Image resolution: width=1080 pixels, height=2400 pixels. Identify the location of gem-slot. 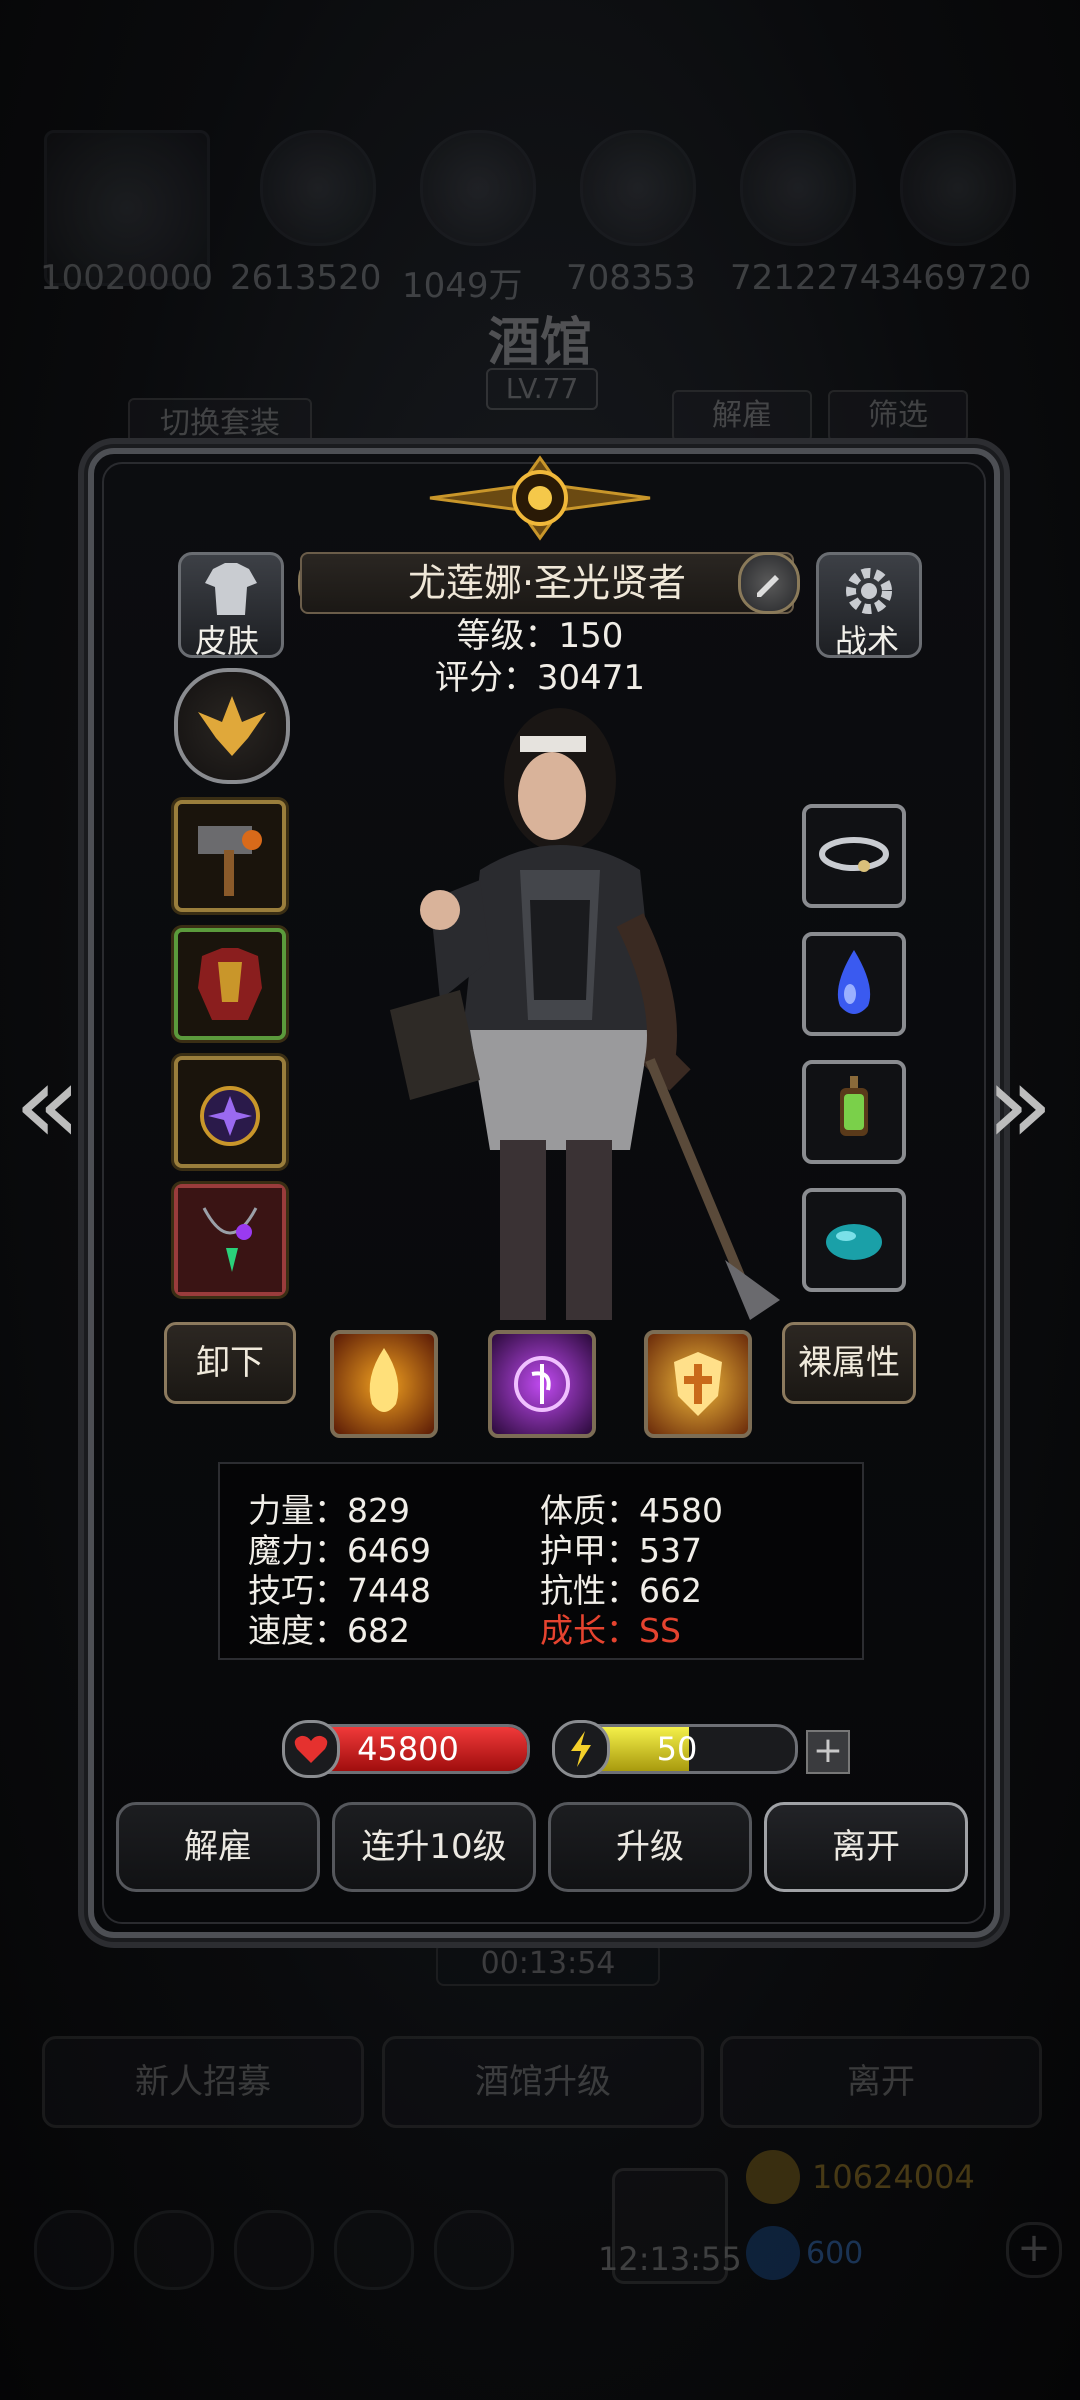
(854, 1240).